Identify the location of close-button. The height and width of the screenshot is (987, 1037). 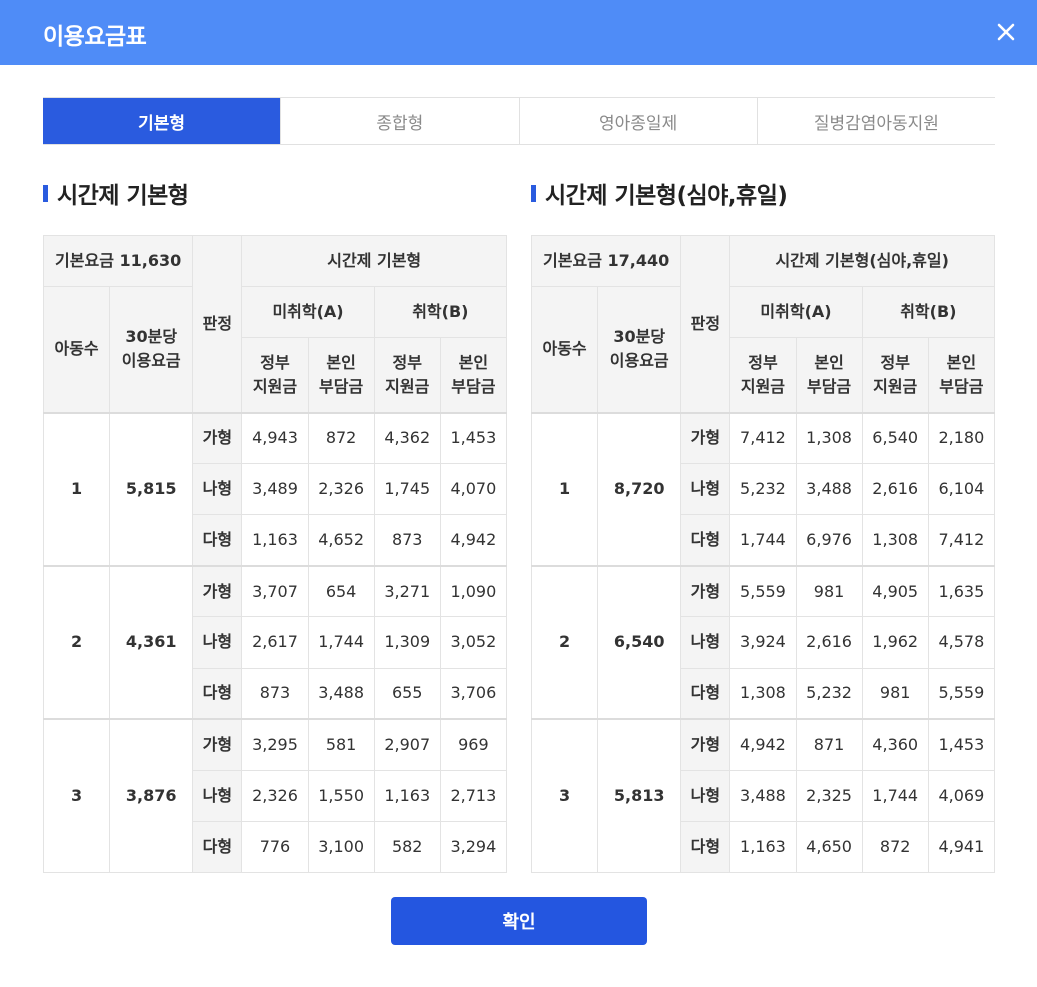
(1006, 32).